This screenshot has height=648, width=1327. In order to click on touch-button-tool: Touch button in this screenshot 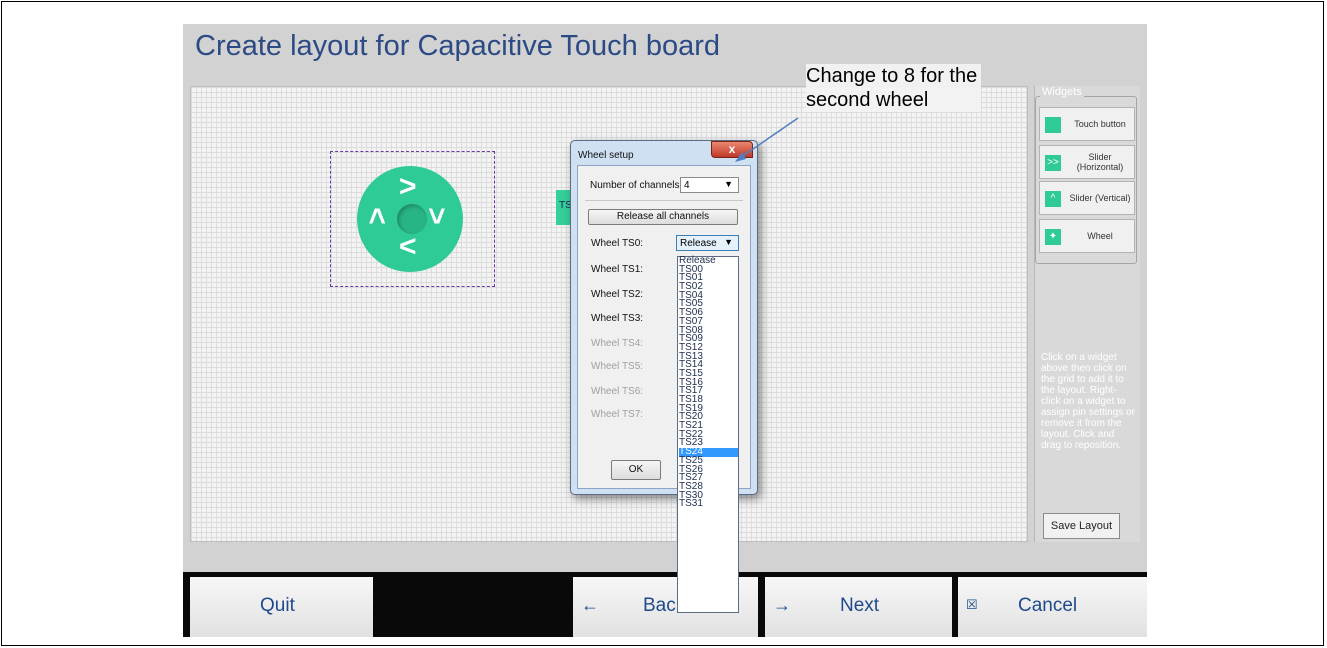, I will do `click(1087, 124)`.